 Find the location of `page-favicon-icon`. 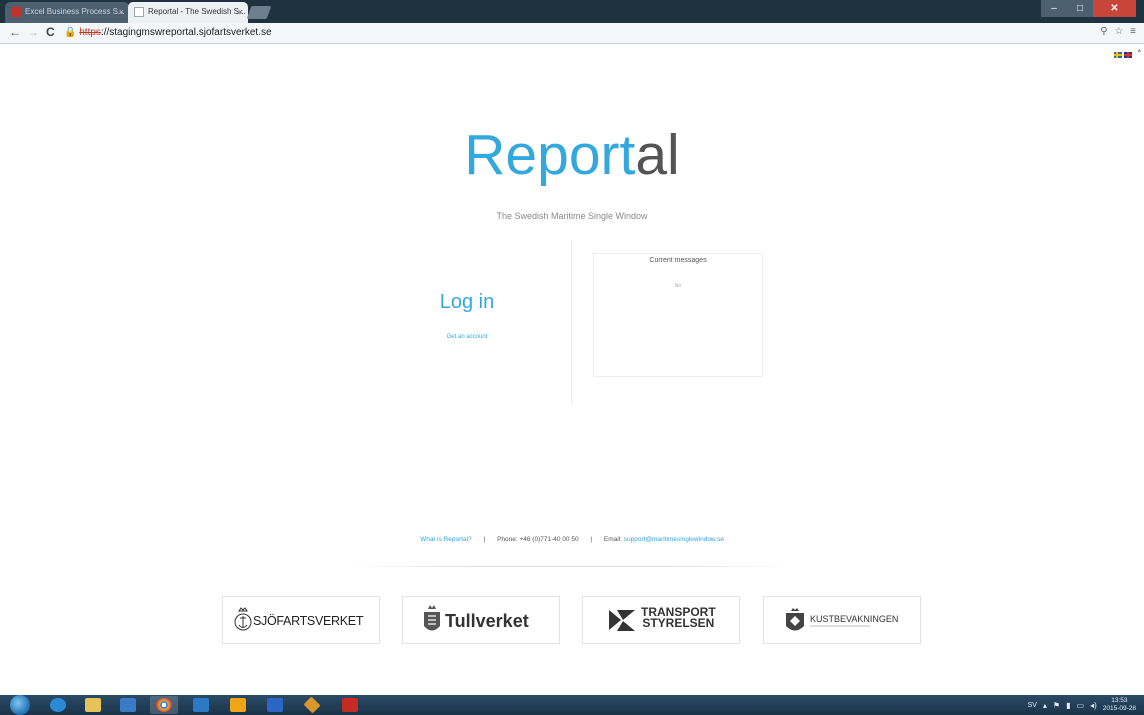

page-favicon-icon is located at coordinates (139, 12).